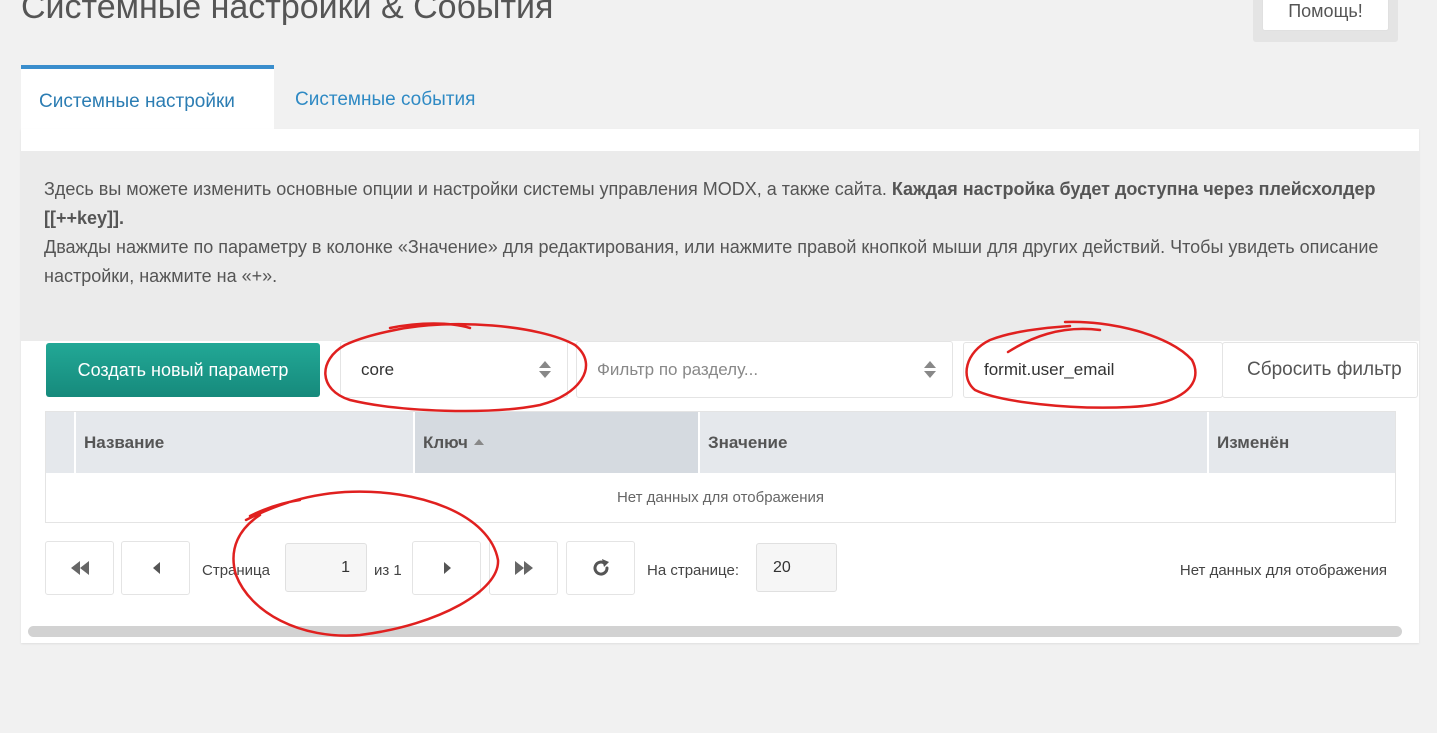  I want to click on per-page-label: На странице:, so click(693, 570).